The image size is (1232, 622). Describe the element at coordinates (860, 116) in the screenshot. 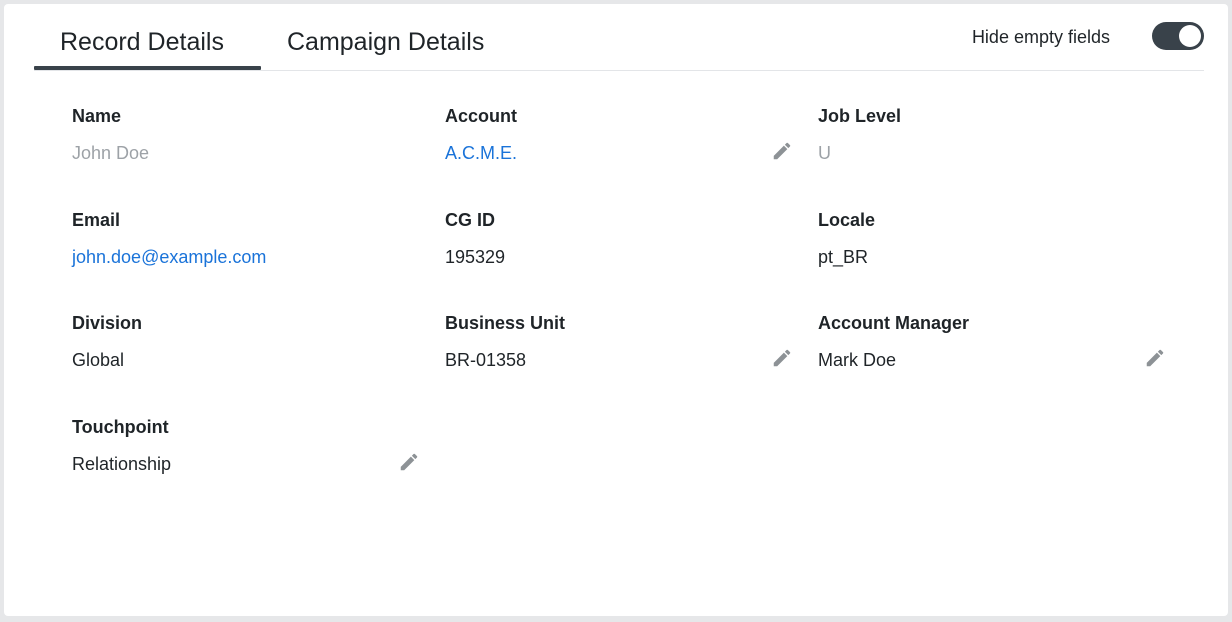

I see `field-label: Job Level` at that location.